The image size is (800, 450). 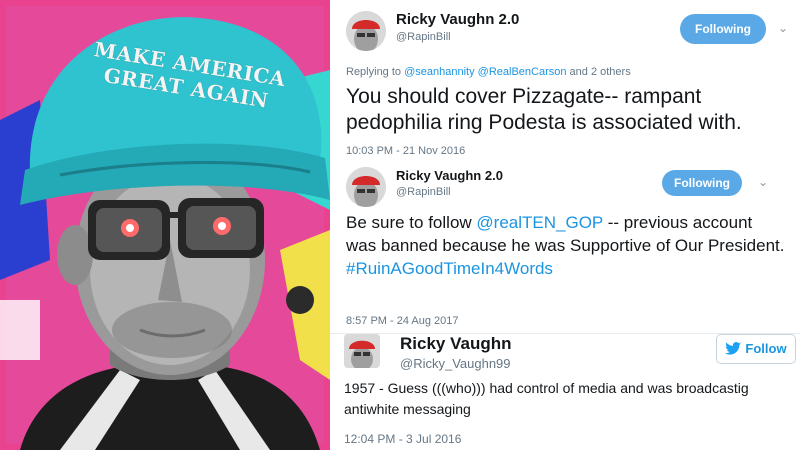 I want to click on tweet-mention: @realTEN_GOP, so click(x=539, y=222).